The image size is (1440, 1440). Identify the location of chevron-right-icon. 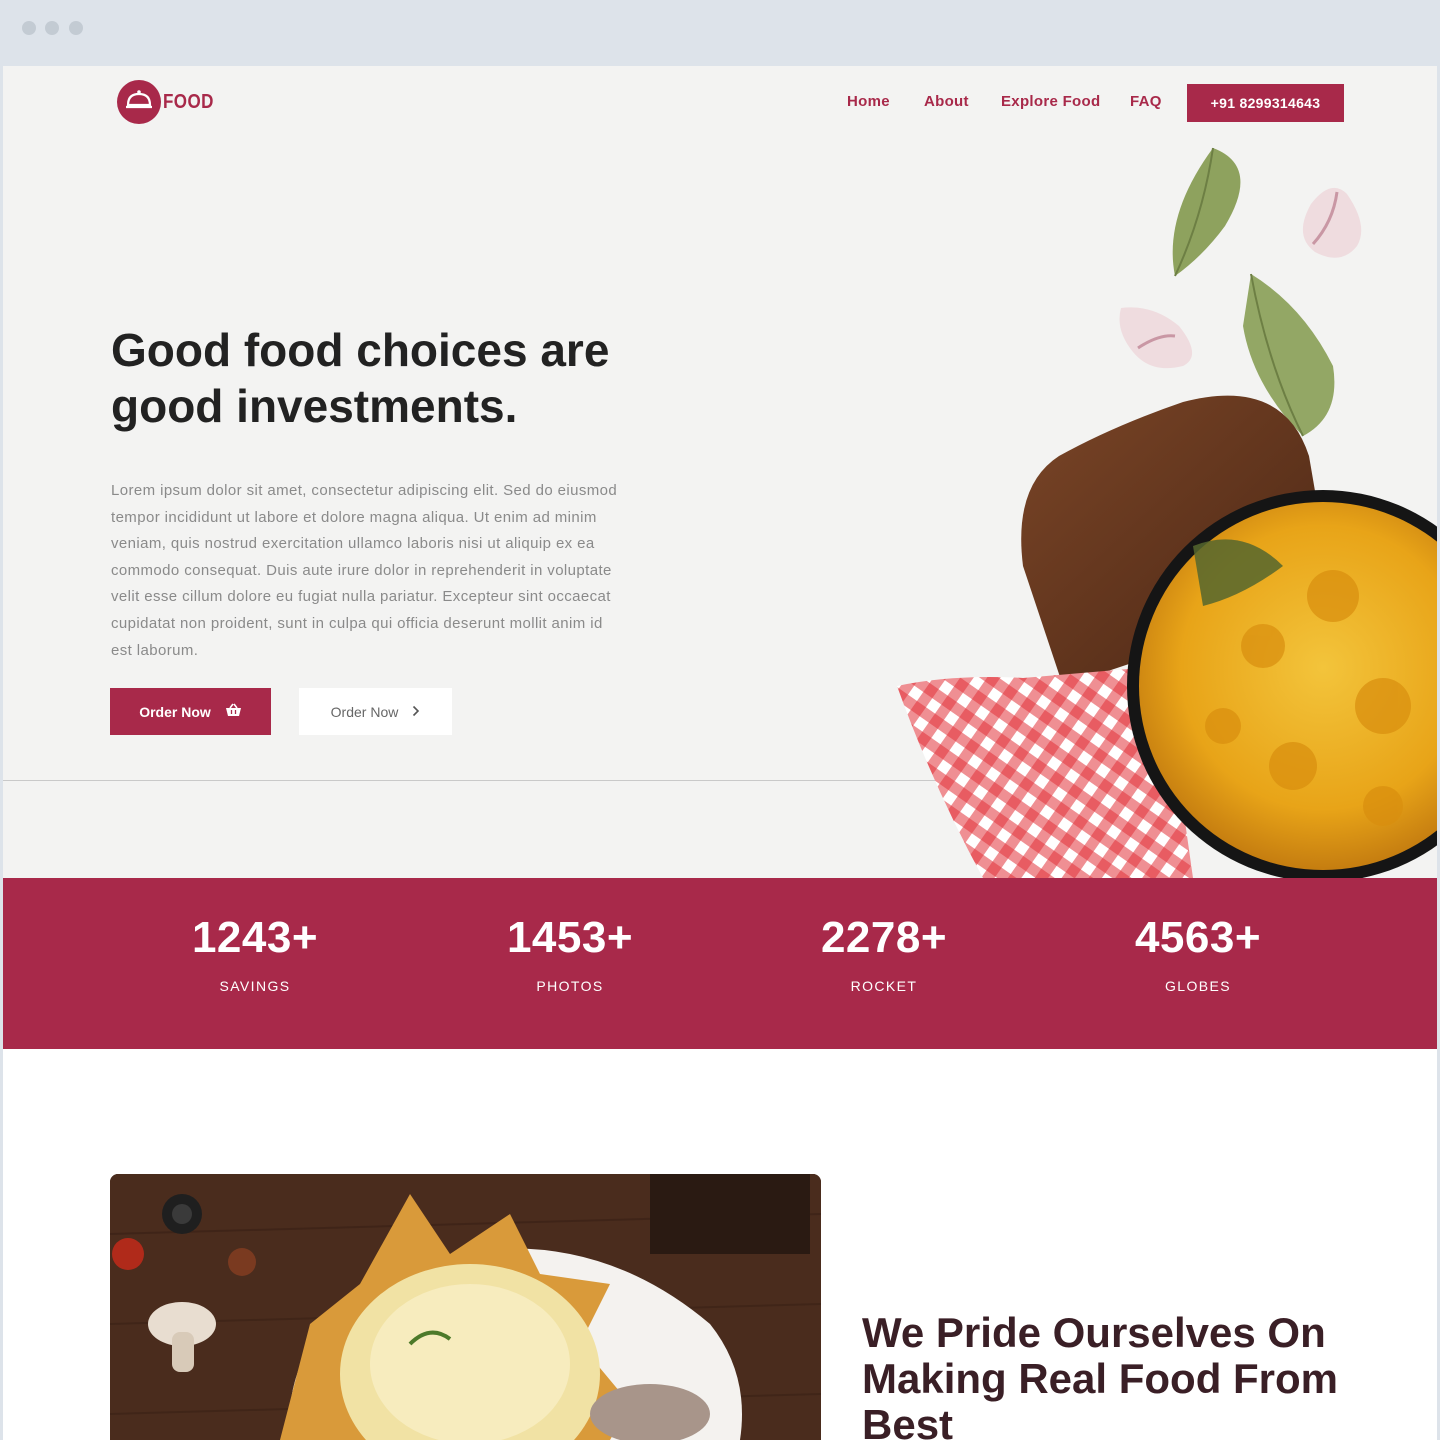
(416, 712).